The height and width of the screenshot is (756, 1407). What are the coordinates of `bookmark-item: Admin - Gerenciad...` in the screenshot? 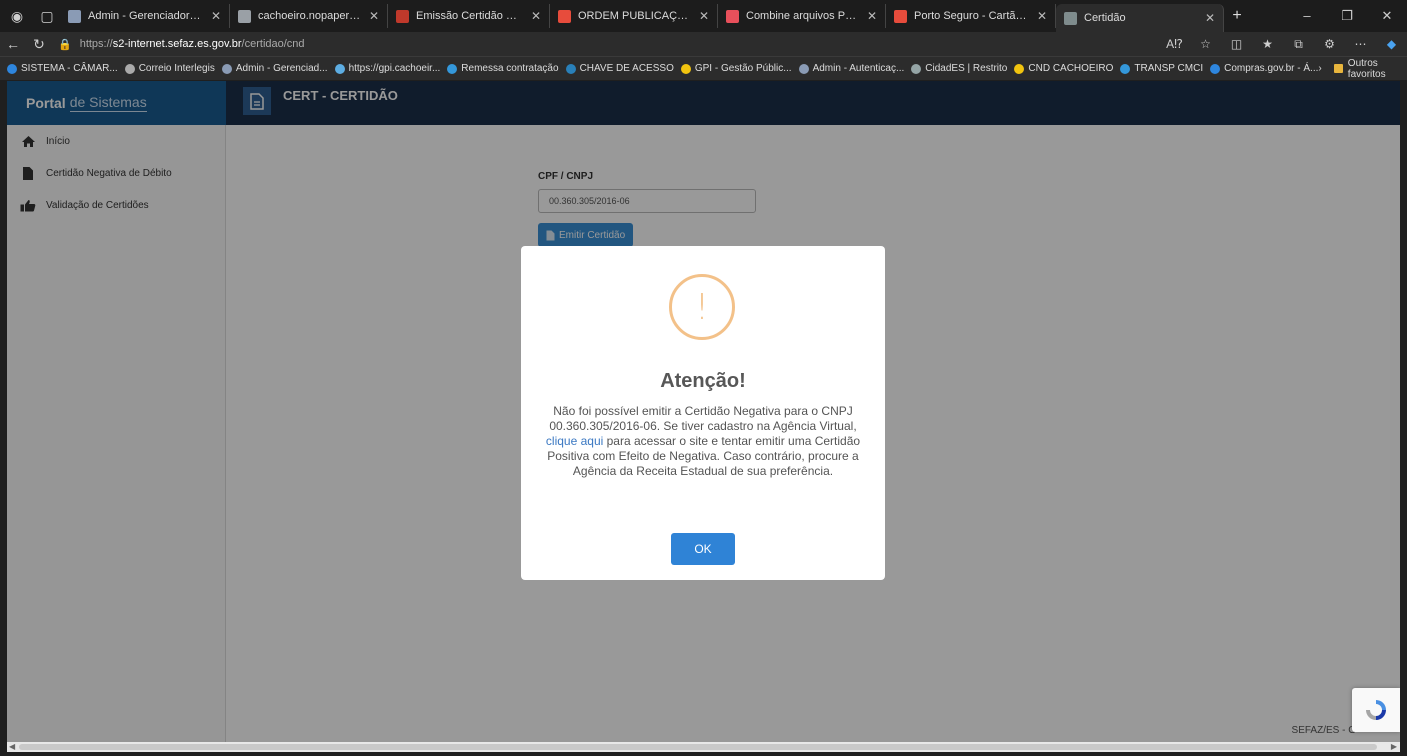 It's located at (274, 68).